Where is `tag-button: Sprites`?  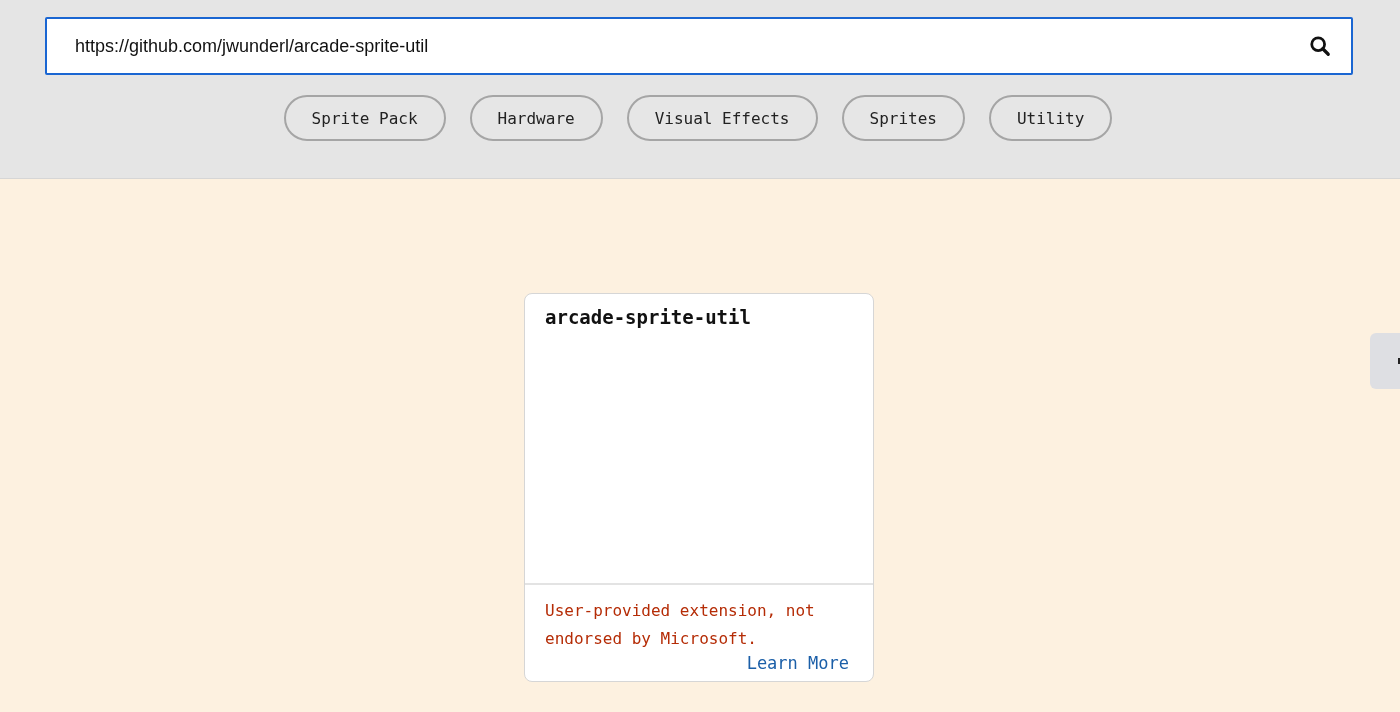 tag-button: Sprites is located at coordinates (903, 118).